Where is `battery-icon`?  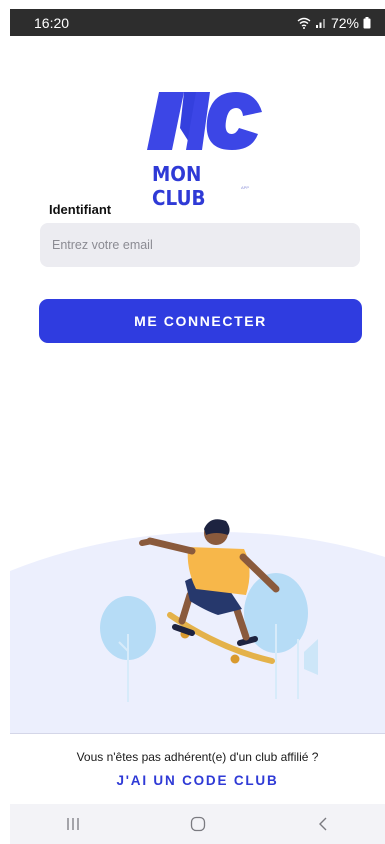
battery-icon is located at coordinates (367, 22).